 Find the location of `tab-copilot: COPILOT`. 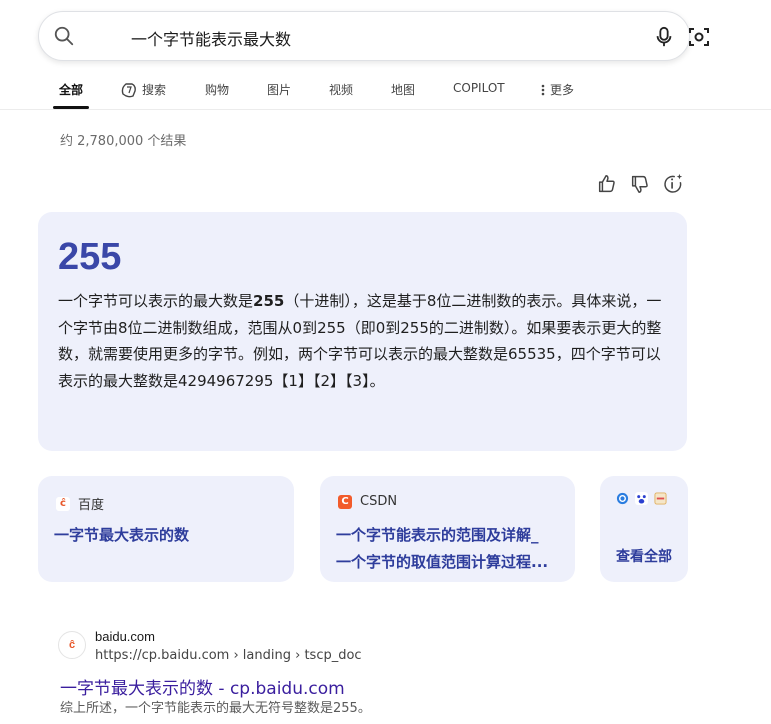

tab-copilot: COPILOT is located at coordinates (479, 88).